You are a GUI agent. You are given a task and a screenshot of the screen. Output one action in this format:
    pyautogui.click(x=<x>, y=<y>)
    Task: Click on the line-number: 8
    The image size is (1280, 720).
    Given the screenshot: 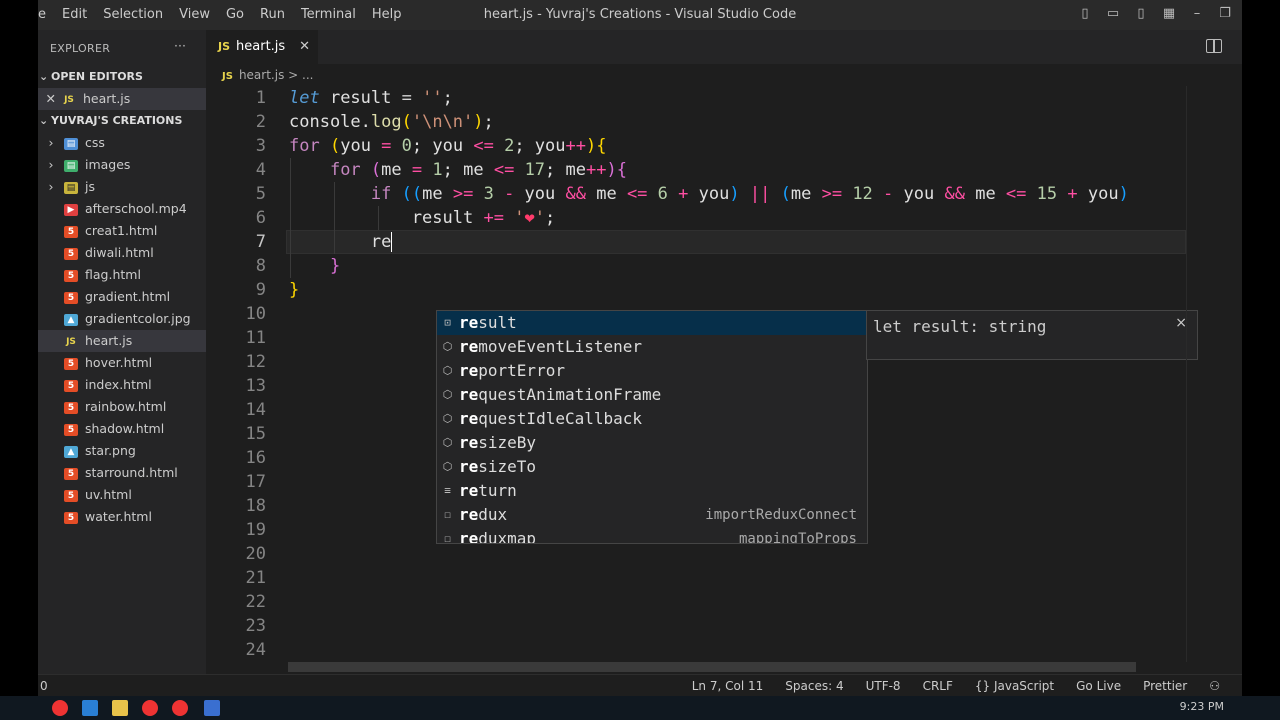 What is the action you would take?
    pyautogui.click(x=260, y=266)
    